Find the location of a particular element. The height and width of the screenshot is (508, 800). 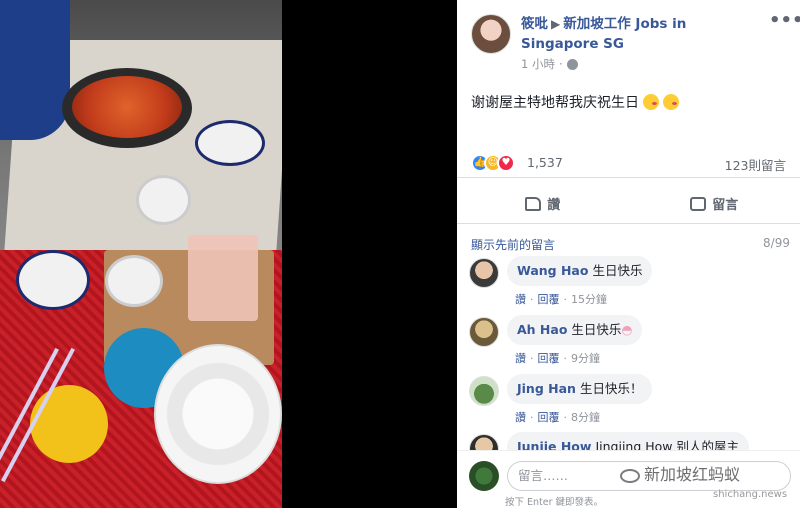

comment-actions: 讚 · 回覆 · 9分鐘 is located at coordinates (557, 358).